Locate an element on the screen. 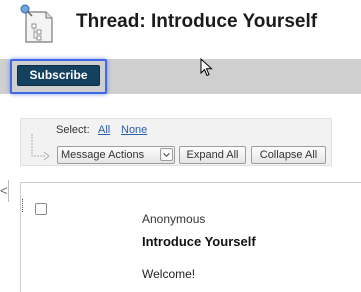 The width and height of the screenshot is (361, 292). chevron-down-icon is located at coordinates (166, 154).